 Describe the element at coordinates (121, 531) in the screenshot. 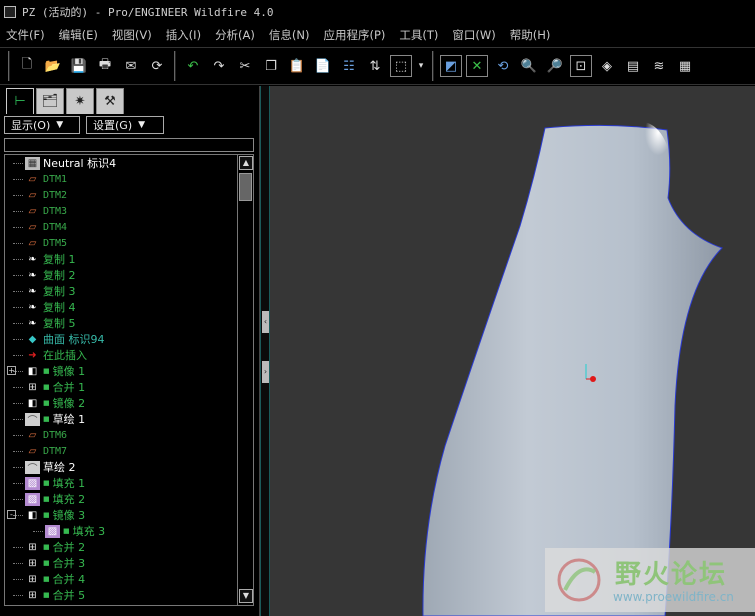

I see `tree-item: ▨ ■ 填充 3` at that location.